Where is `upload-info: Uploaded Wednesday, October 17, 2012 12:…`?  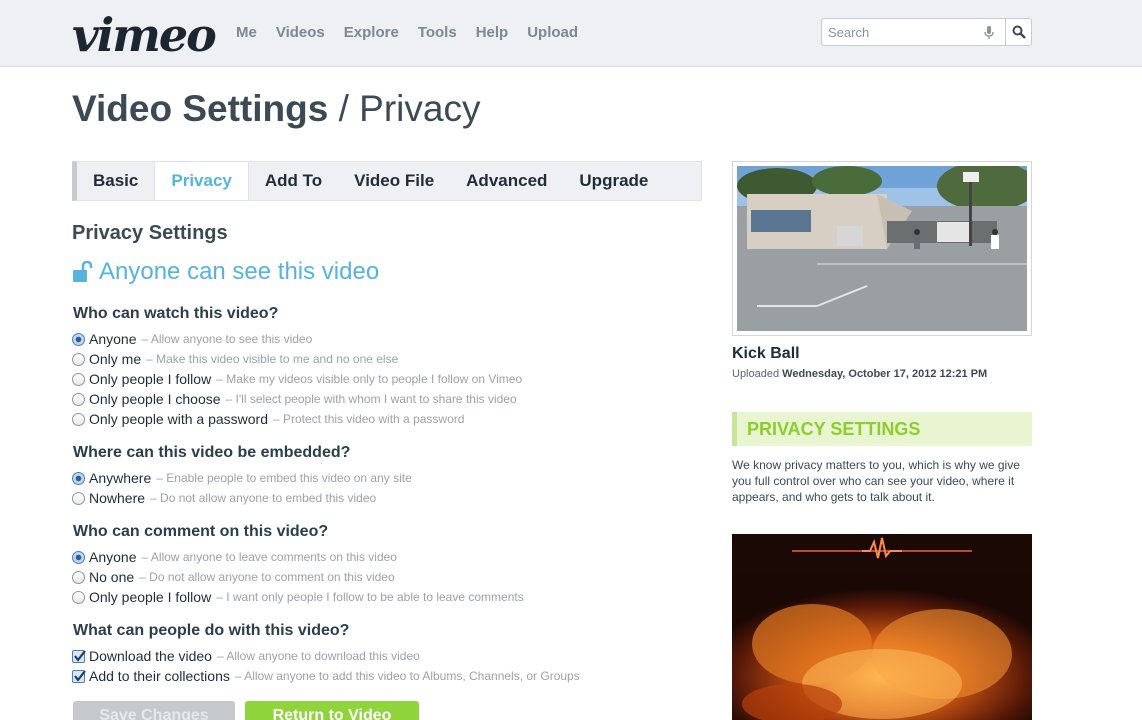 upload-info: Uploaded Wednesday, October 17, 2012 12:… is located at coordinates (859, 374).